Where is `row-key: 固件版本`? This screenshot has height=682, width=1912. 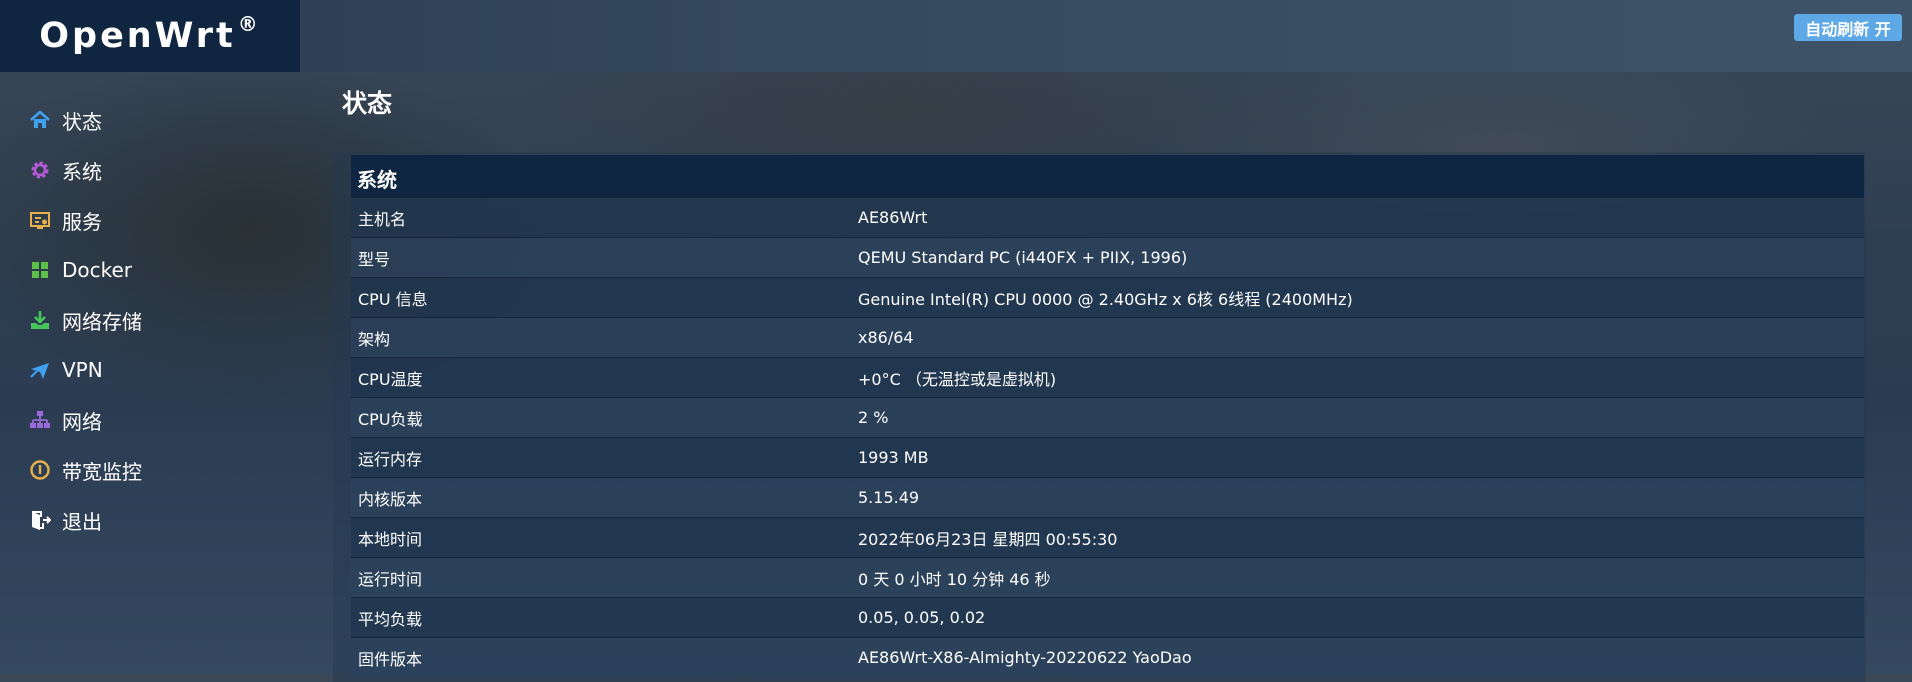 row-key: 固件版本 is located at coordinates (604, 657).